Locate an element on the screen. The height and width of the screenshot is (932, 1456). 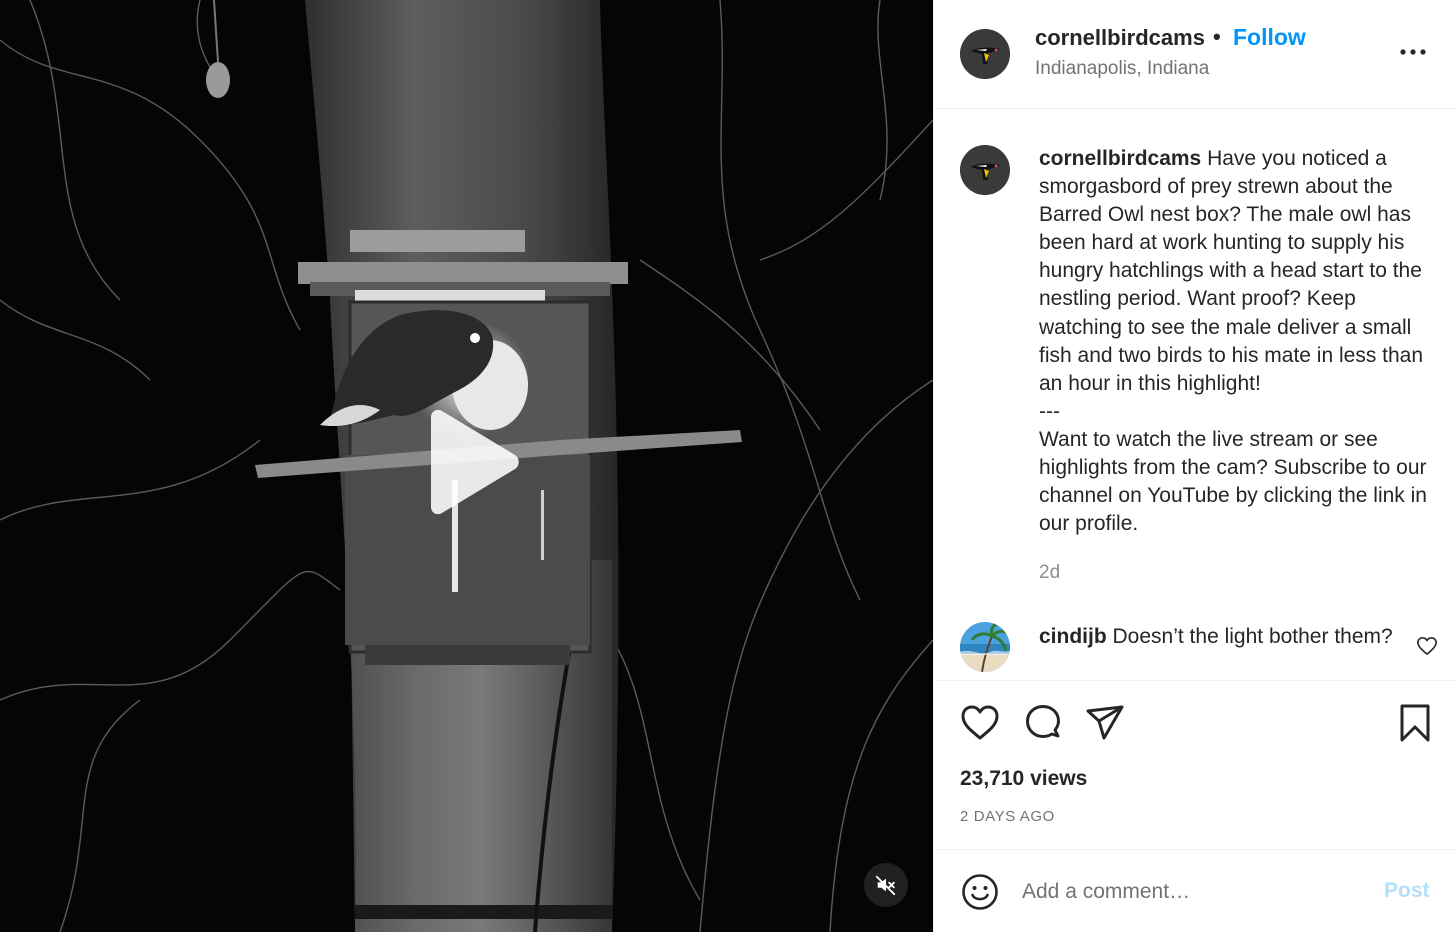
share-paper-plane-icon is located at coordinates (1105, 723).